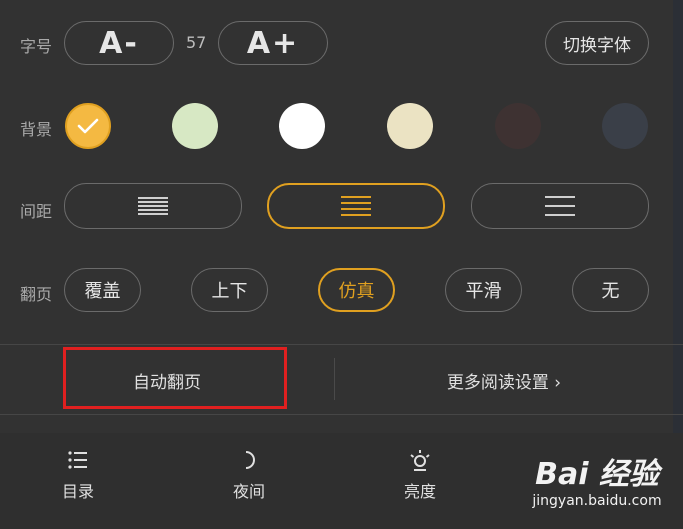  Describe the element at coordinates (597, 43) in the screenshot. I see `switch-font-button: 切换字体` at that location.